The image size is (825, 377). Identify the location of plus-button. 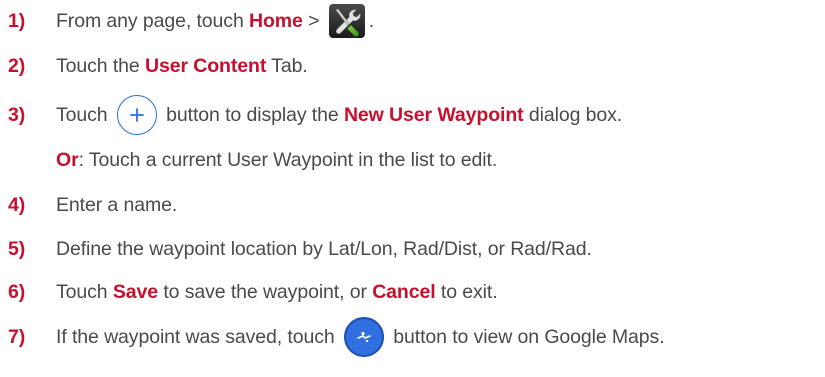
(136, 115).